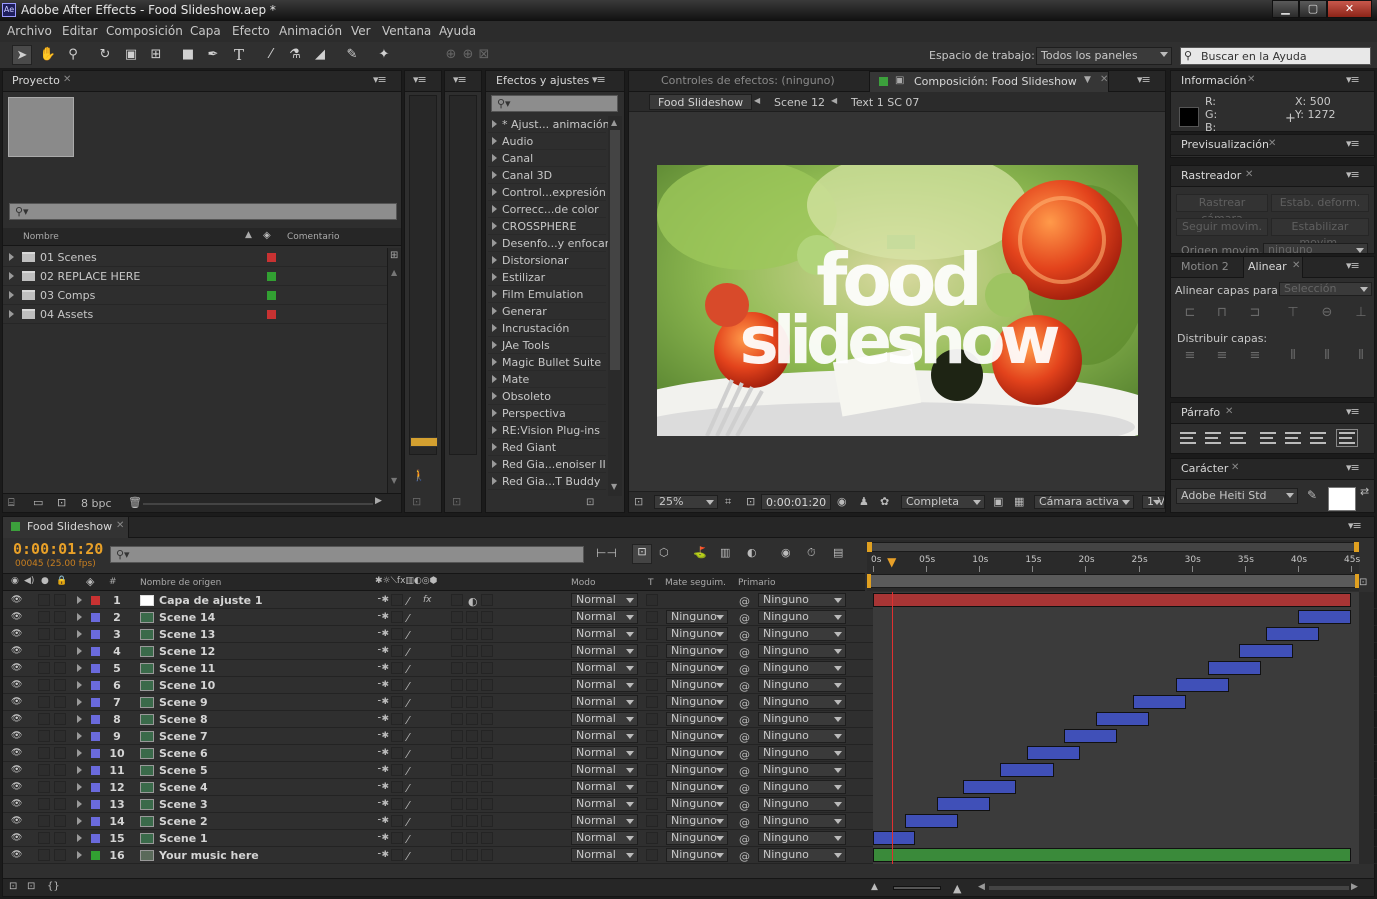  Describe the element at coordinates (756, 583) in the screenshot. I see `column-parent: Primario` at that location.